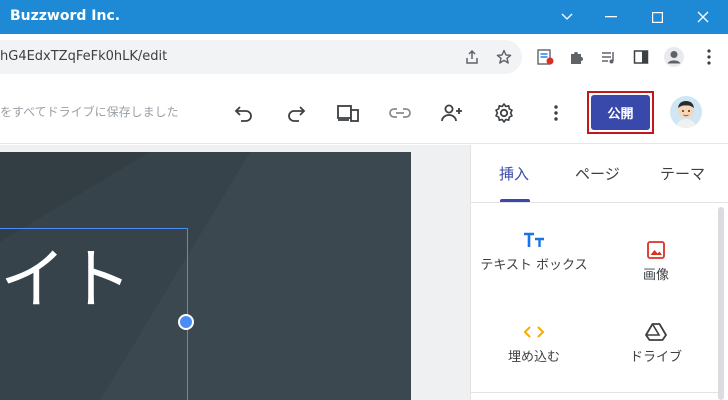  Describe the element at coordinates (611, 17) in the screenshot. I see `minimize-icon` at that location.